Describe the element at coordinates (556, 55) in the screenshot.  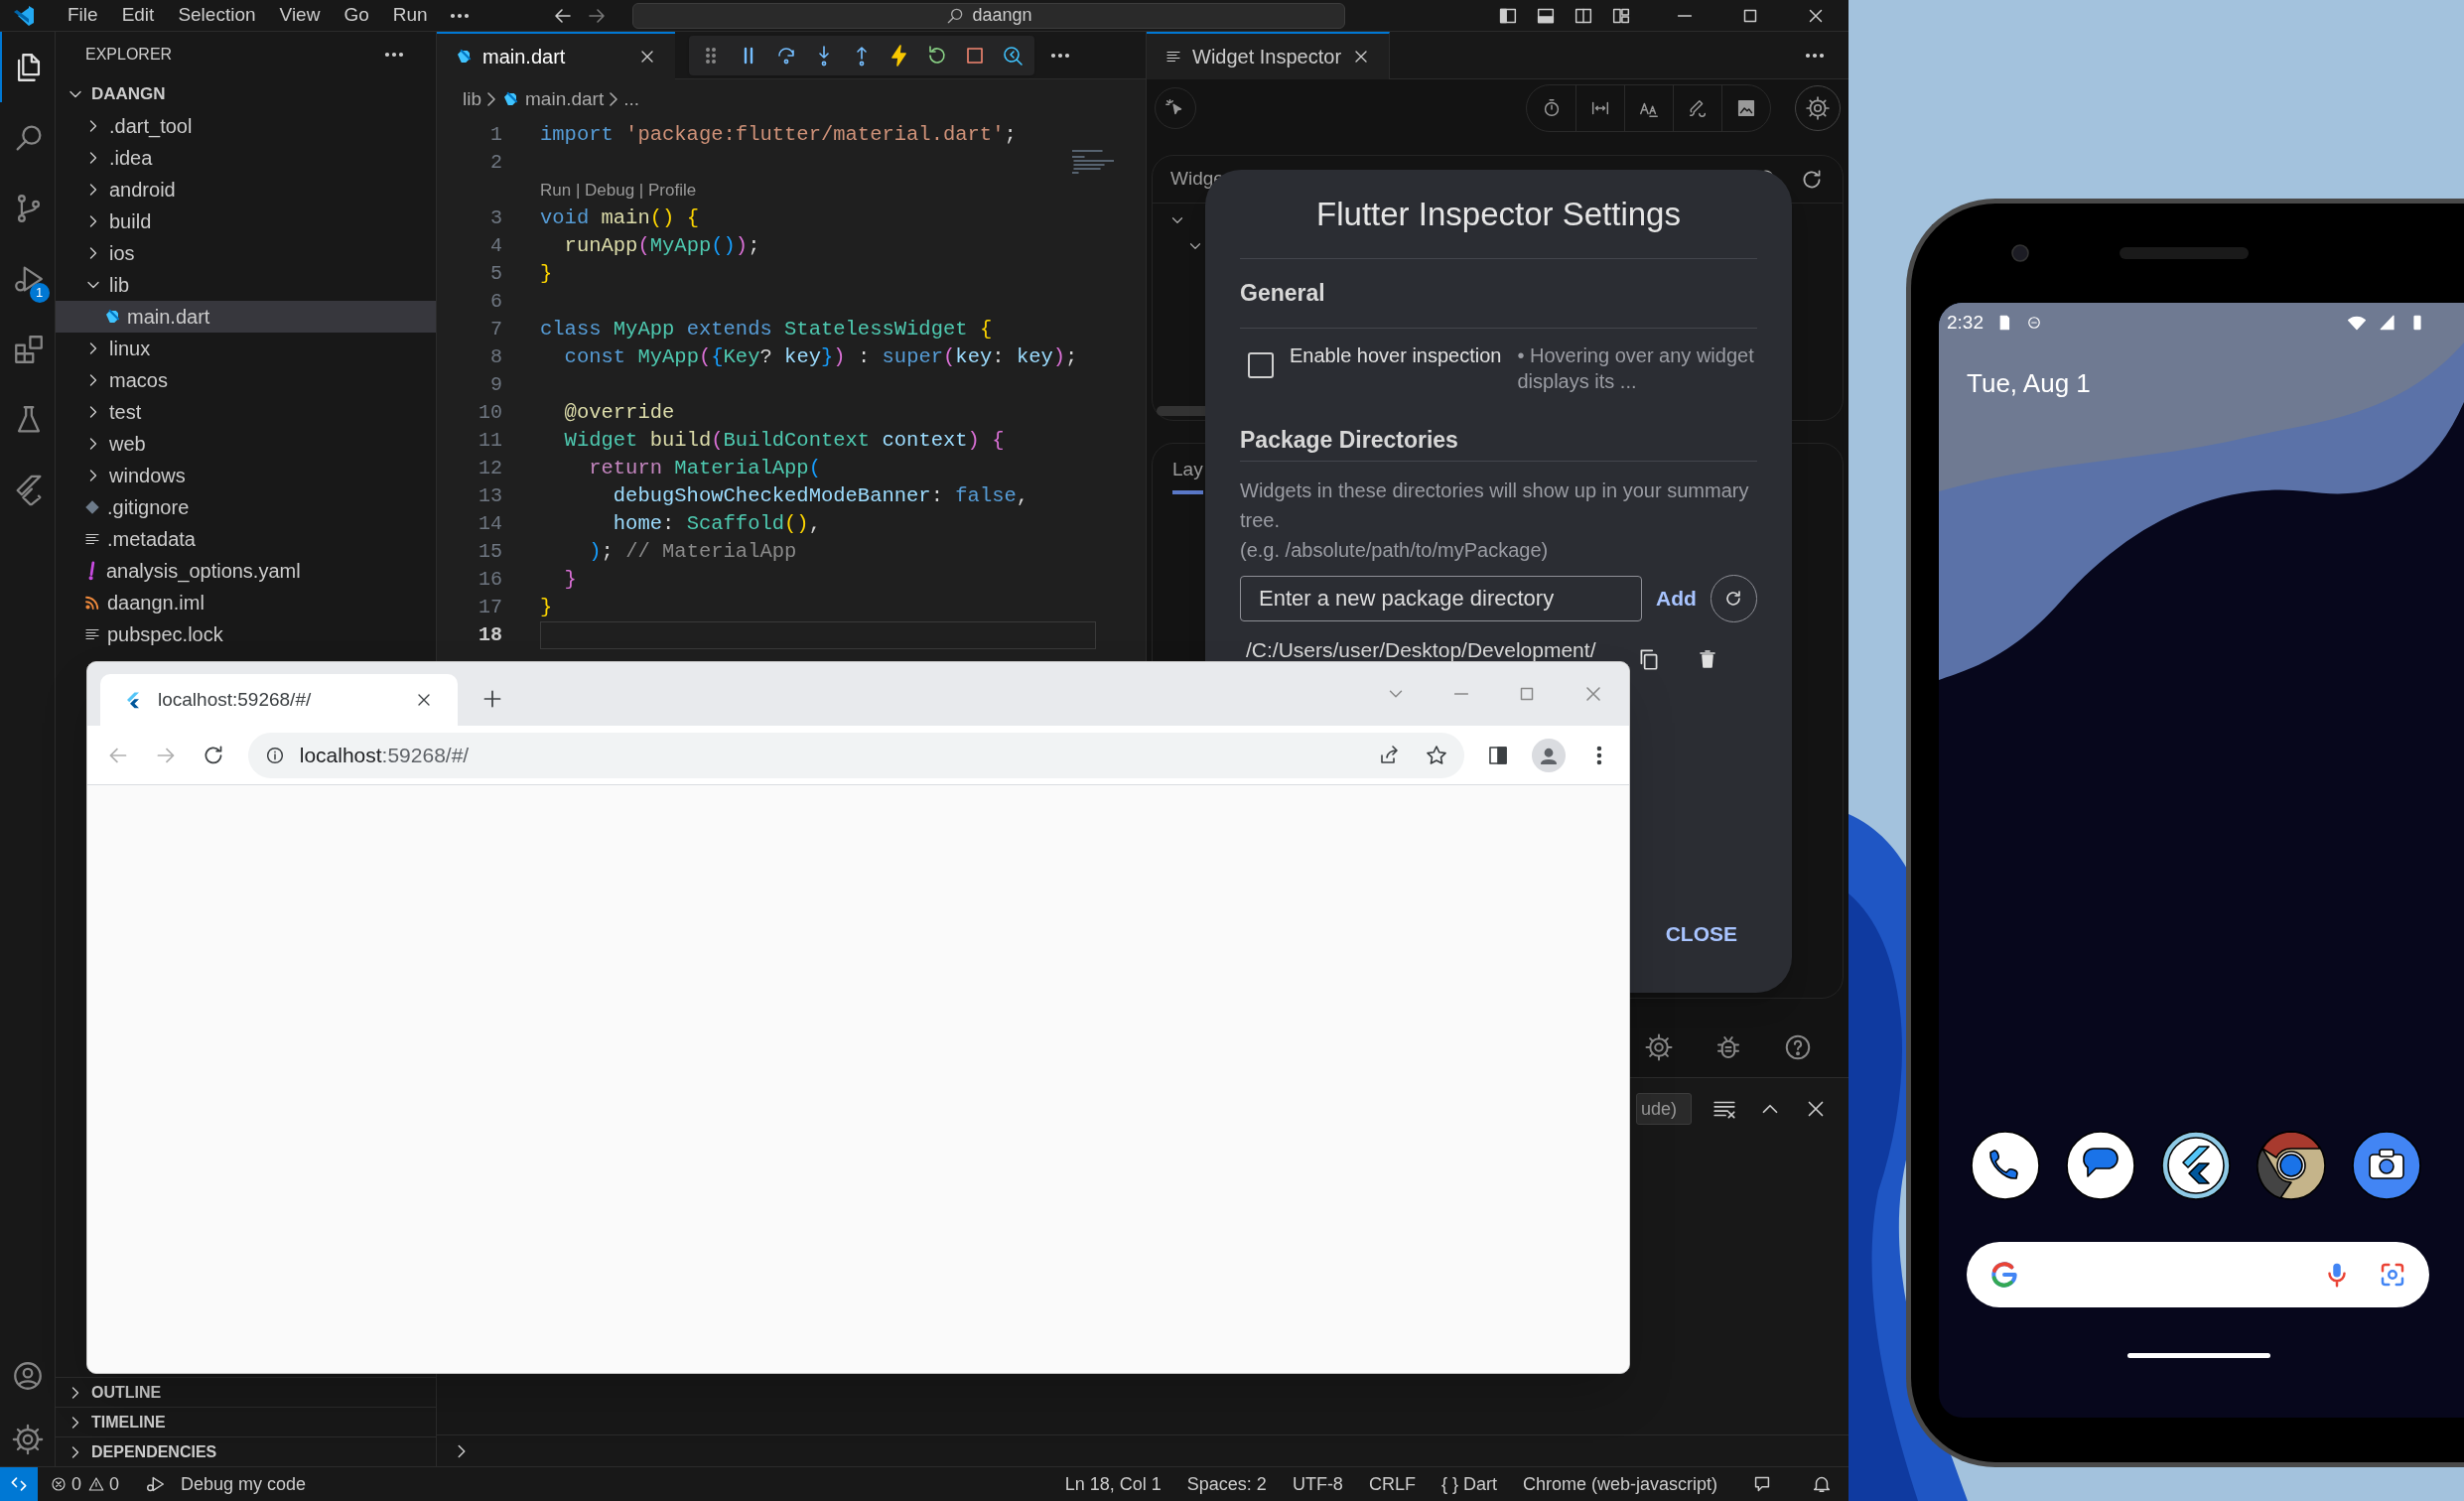
I see `editor-tab: main.dart` at that location.